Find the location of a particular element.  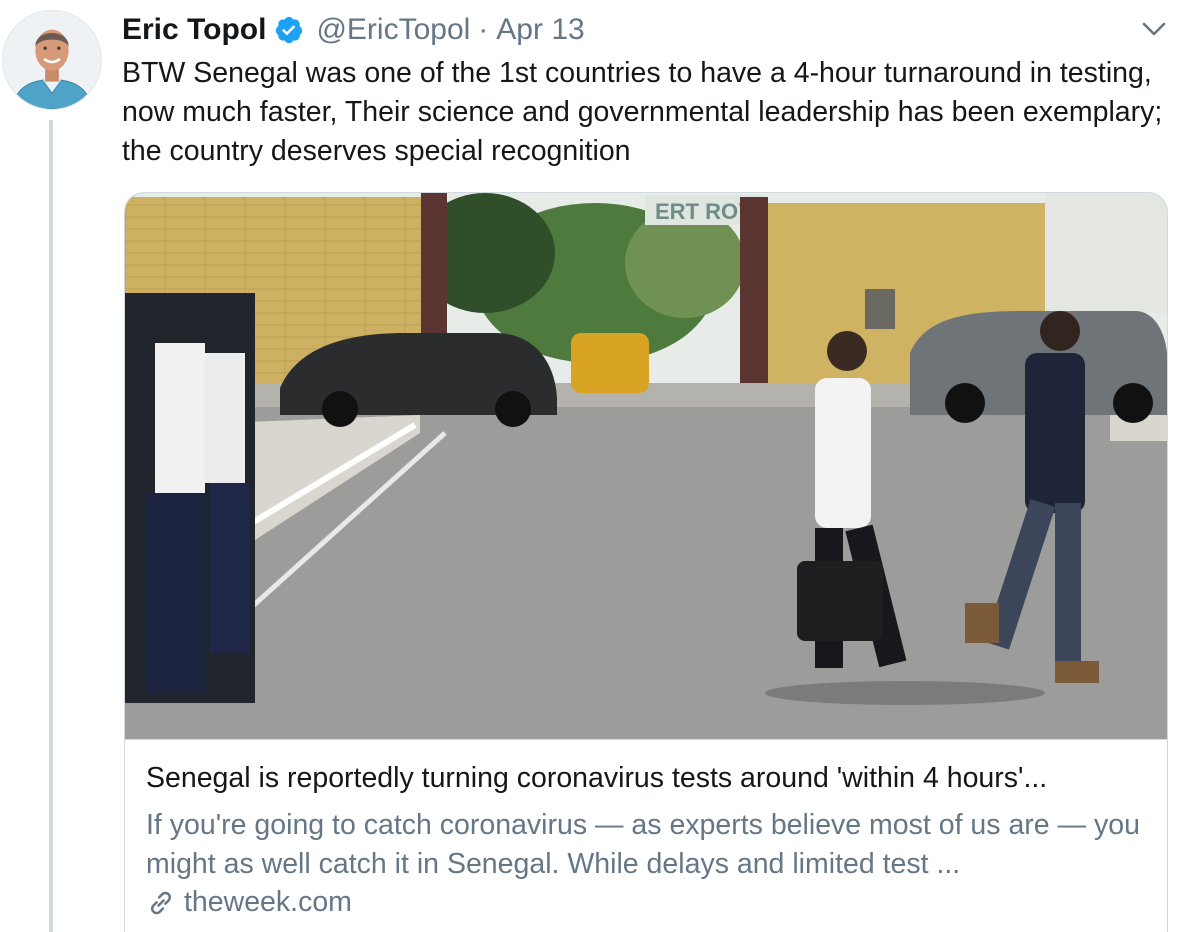

card-domain: theweek.com is located at coordinates (249, 902).